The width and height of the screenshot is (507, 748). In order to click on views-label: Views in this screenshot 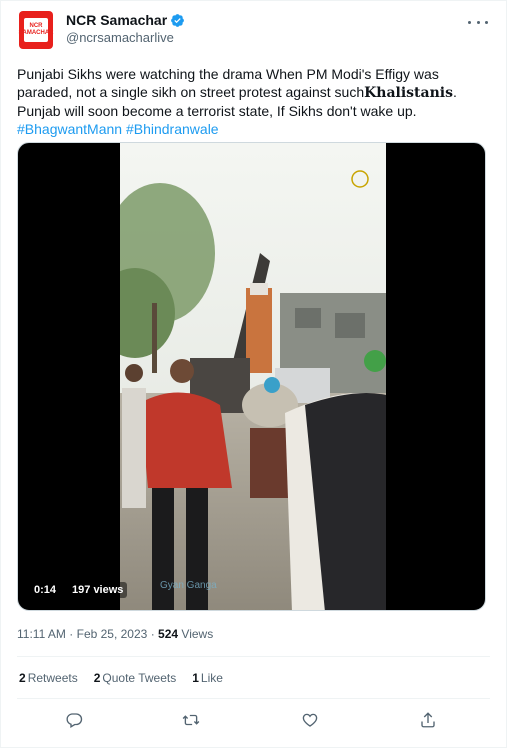, I will do `click(197, 634)`.